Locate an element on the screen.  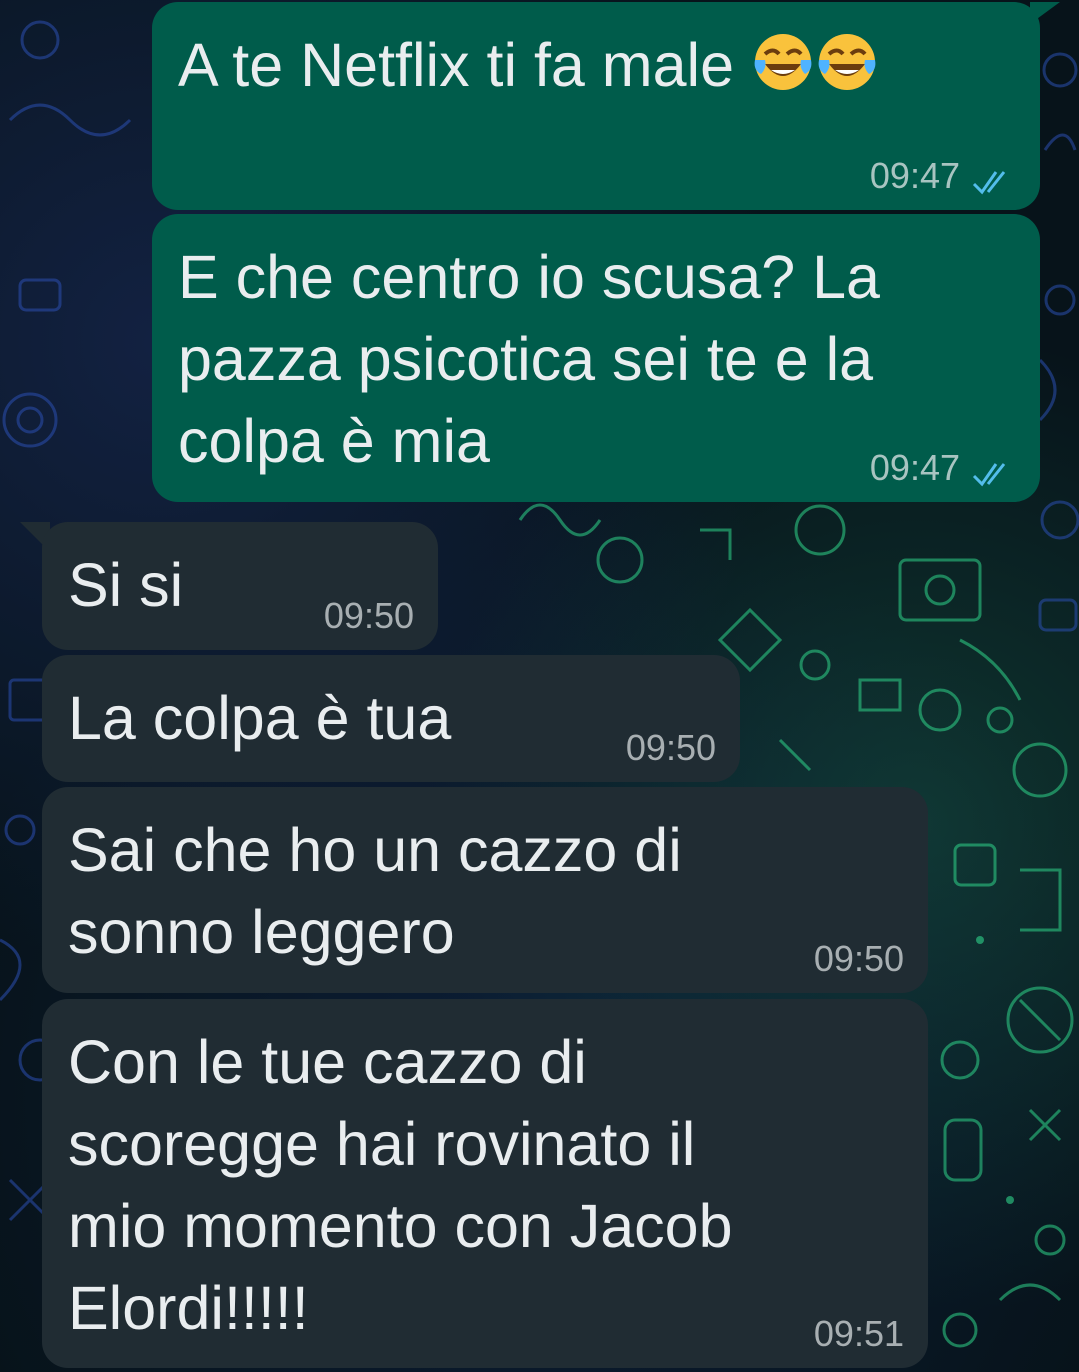
incoming-message: La colpa è tua 09:50 is located at coordinates (391, 718).